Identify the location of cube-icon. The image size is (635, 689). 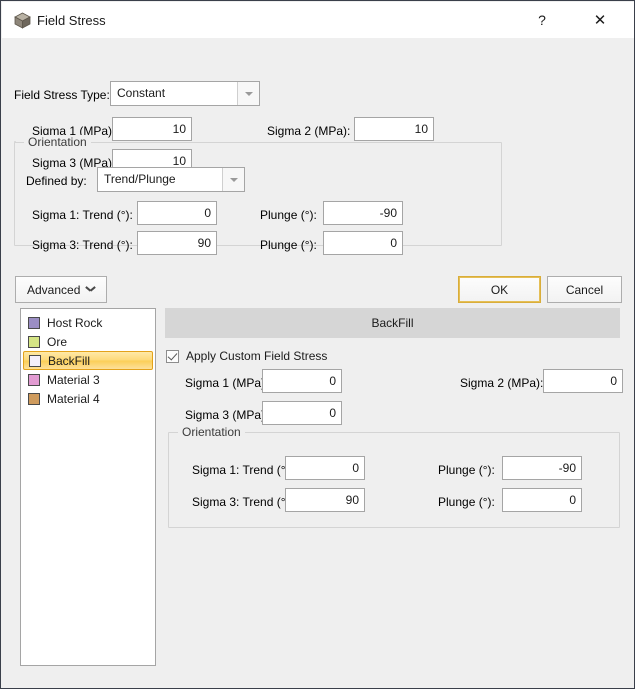
(22, 20).